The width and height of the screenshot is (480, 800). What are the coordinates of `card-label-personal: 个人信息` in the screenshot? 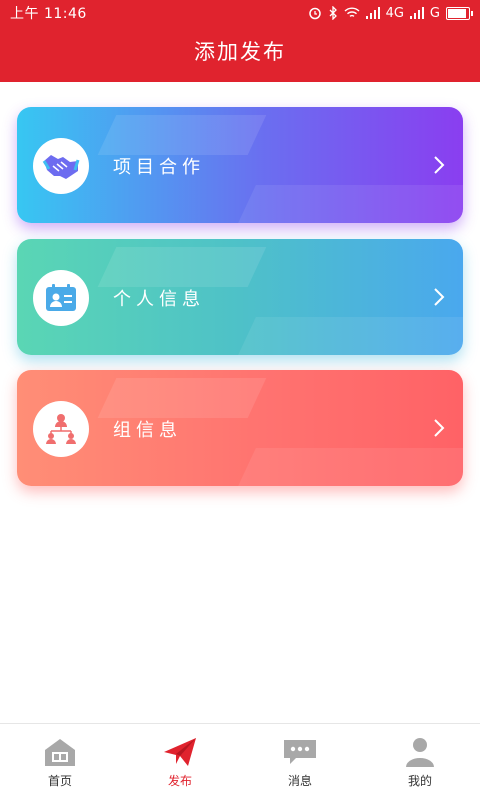 It's located at (159, 299).